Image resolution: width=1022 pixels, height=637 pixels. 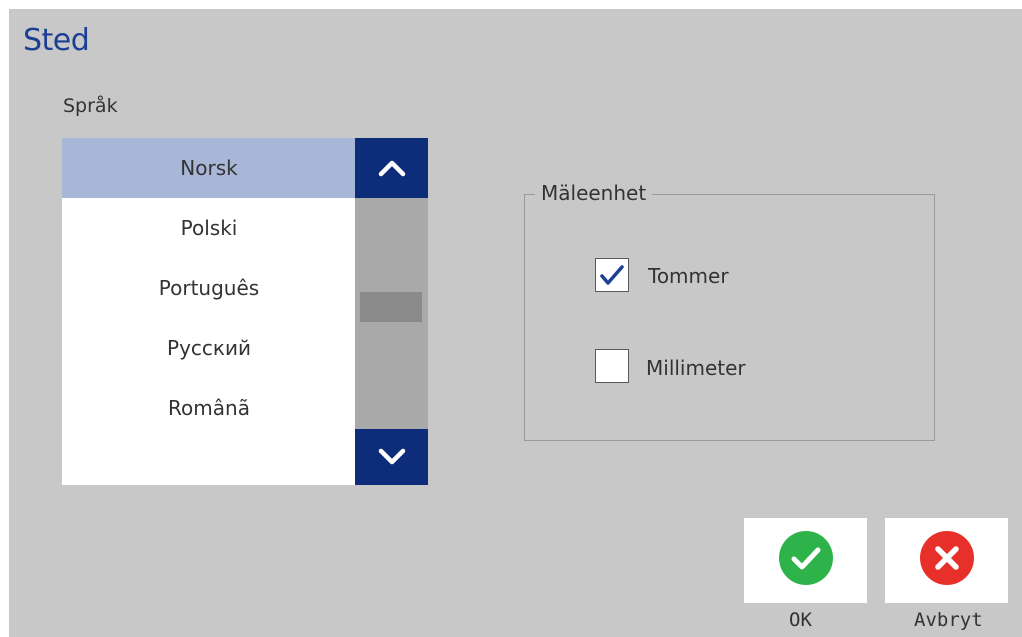 I want to click on scroll-down-button, so click(x=391, y=457).